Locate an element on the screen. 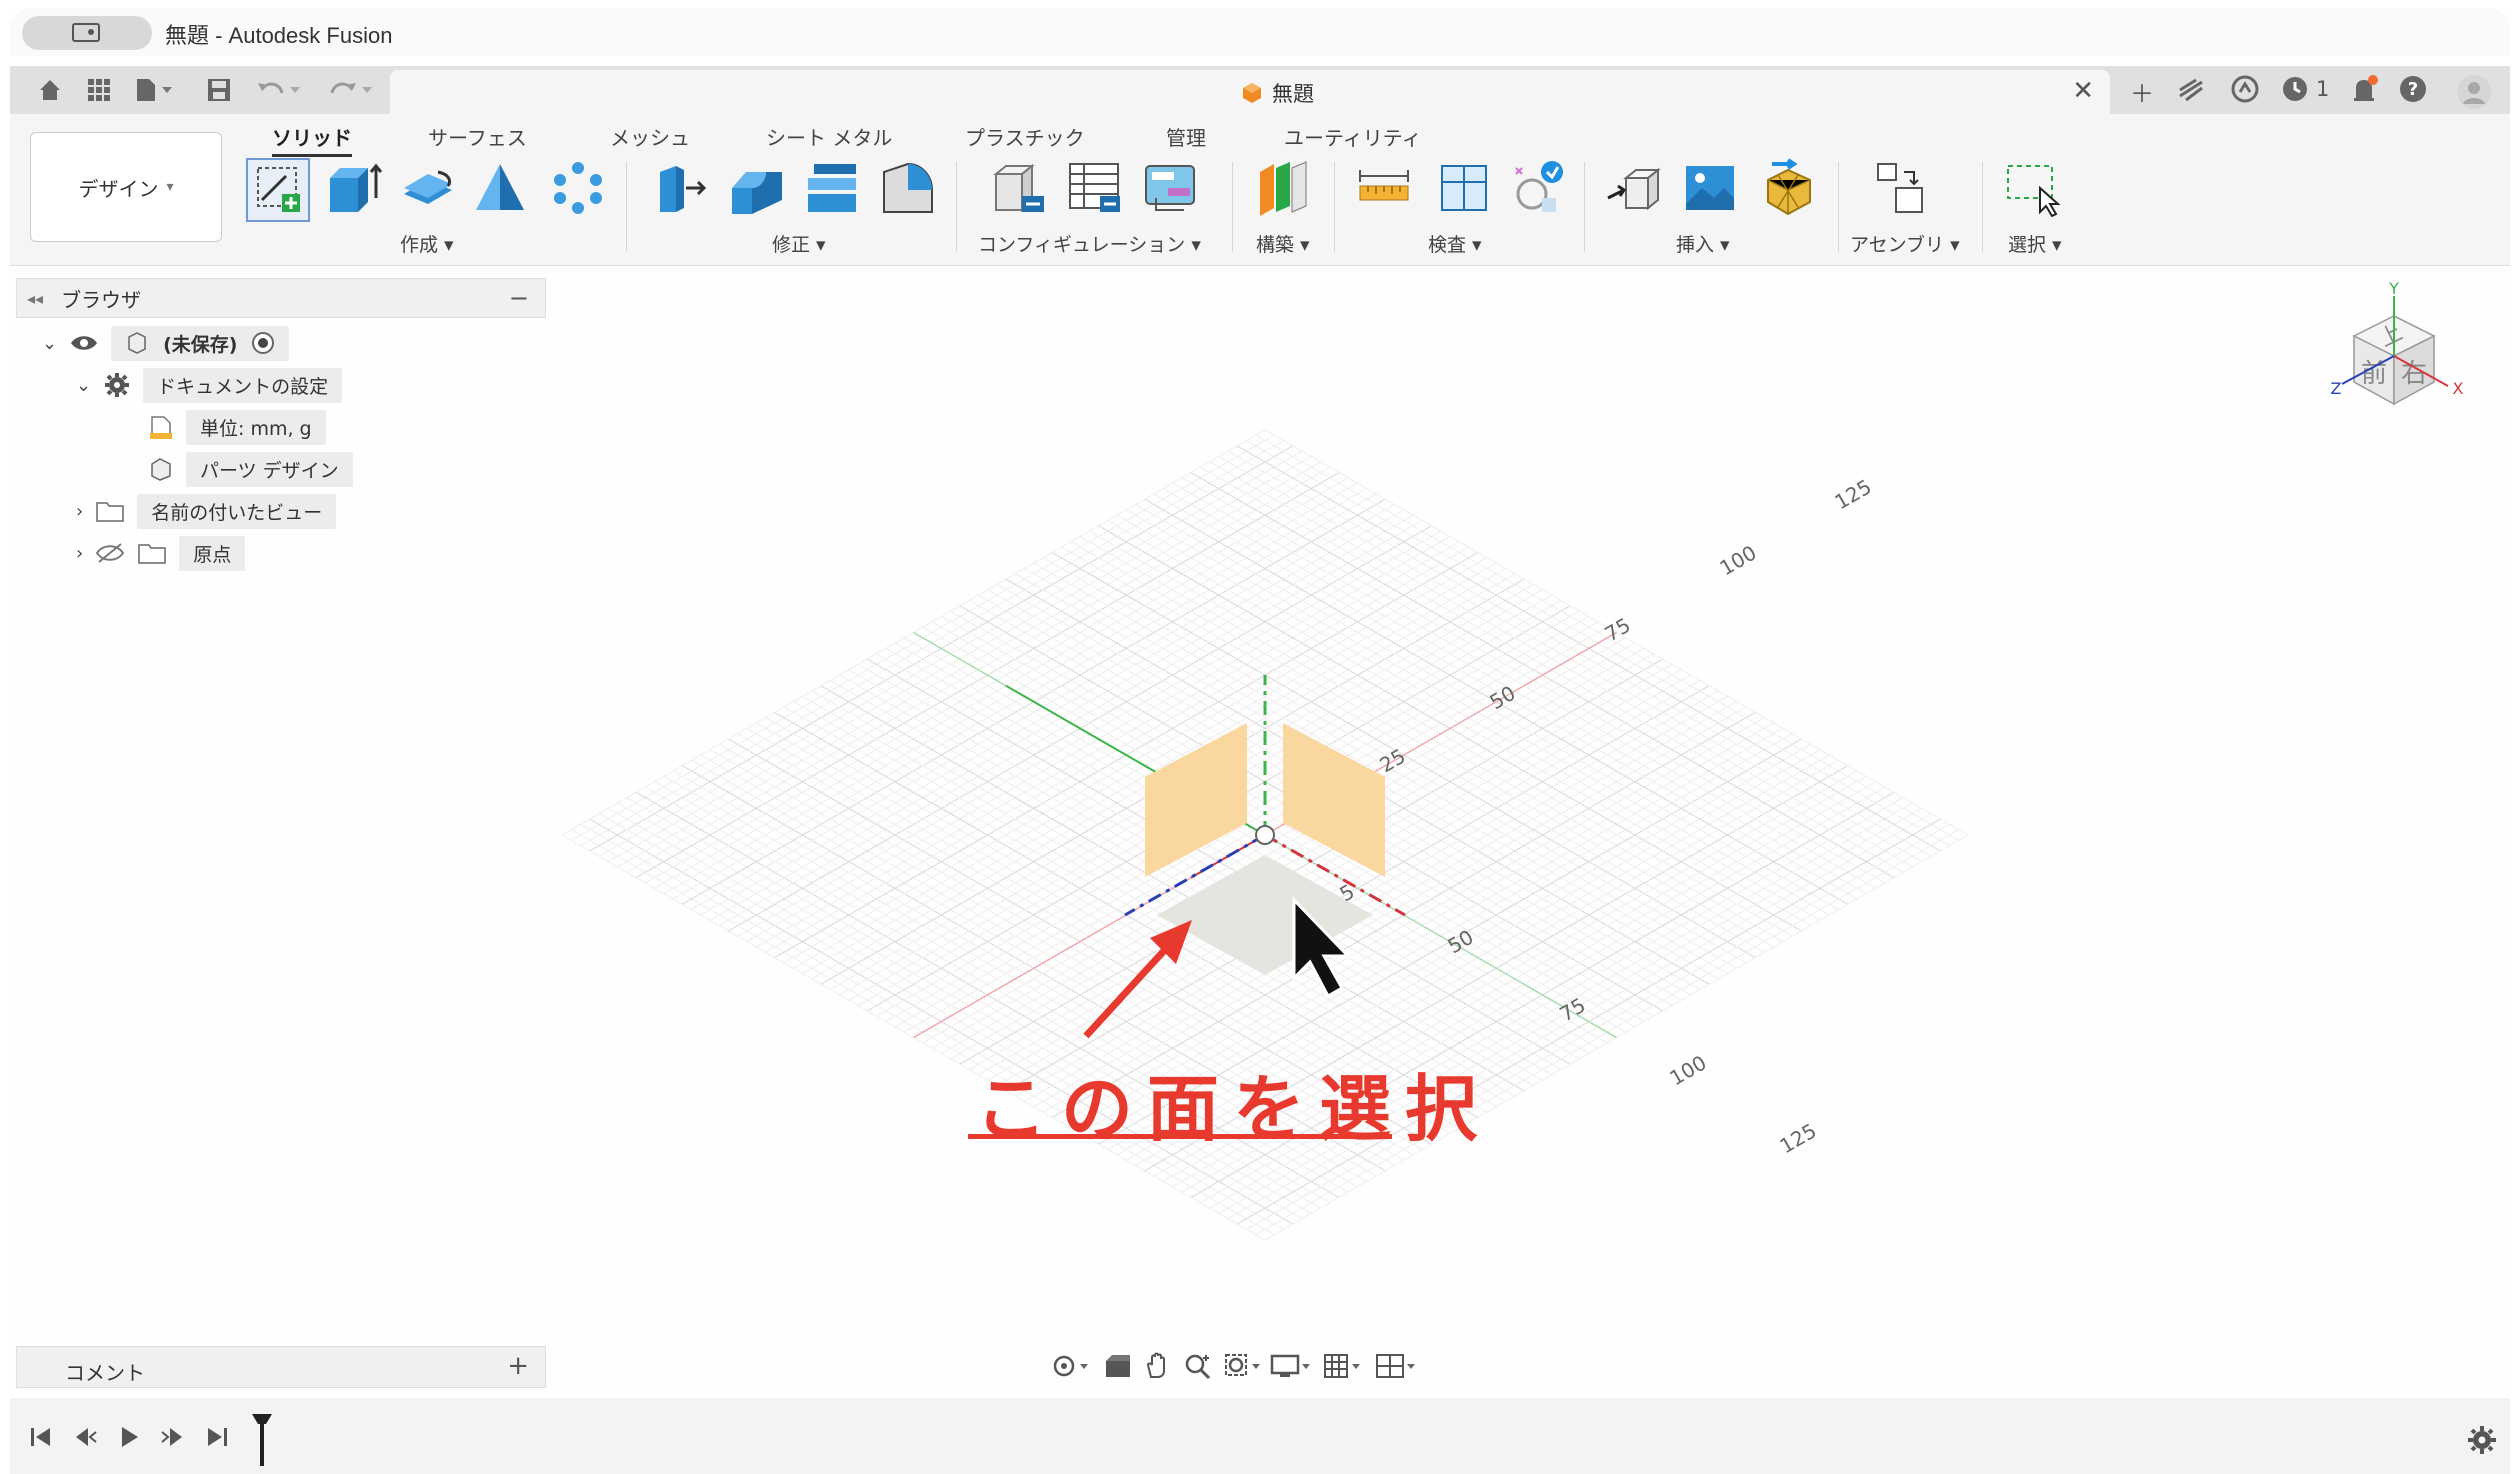  online-status-icon is located at coordinates (2245, 92).